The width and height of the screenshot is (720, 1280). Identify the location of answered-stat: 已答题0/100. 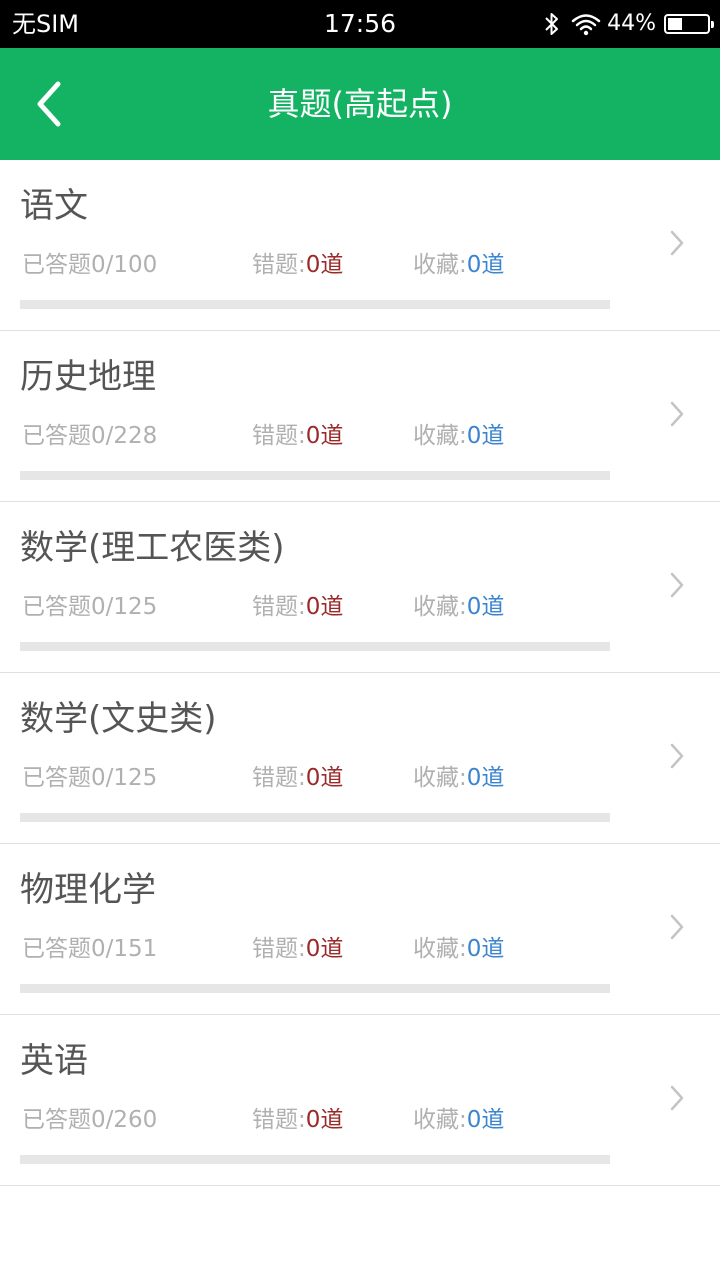
(89, 265).